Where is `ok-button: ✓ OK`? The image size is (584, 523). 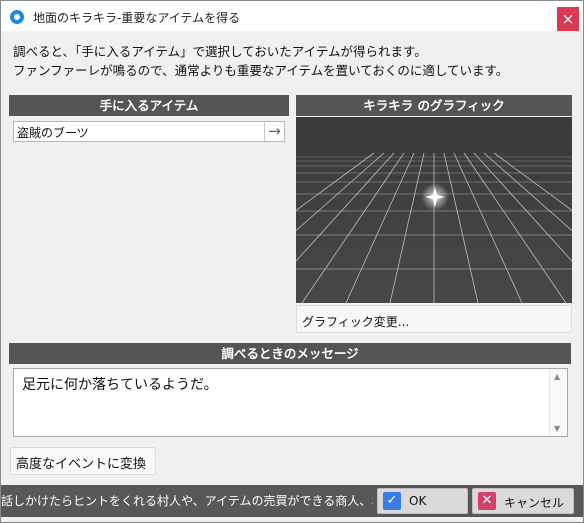
ok-button: ✓ OK is located at coordinates (422, 501).